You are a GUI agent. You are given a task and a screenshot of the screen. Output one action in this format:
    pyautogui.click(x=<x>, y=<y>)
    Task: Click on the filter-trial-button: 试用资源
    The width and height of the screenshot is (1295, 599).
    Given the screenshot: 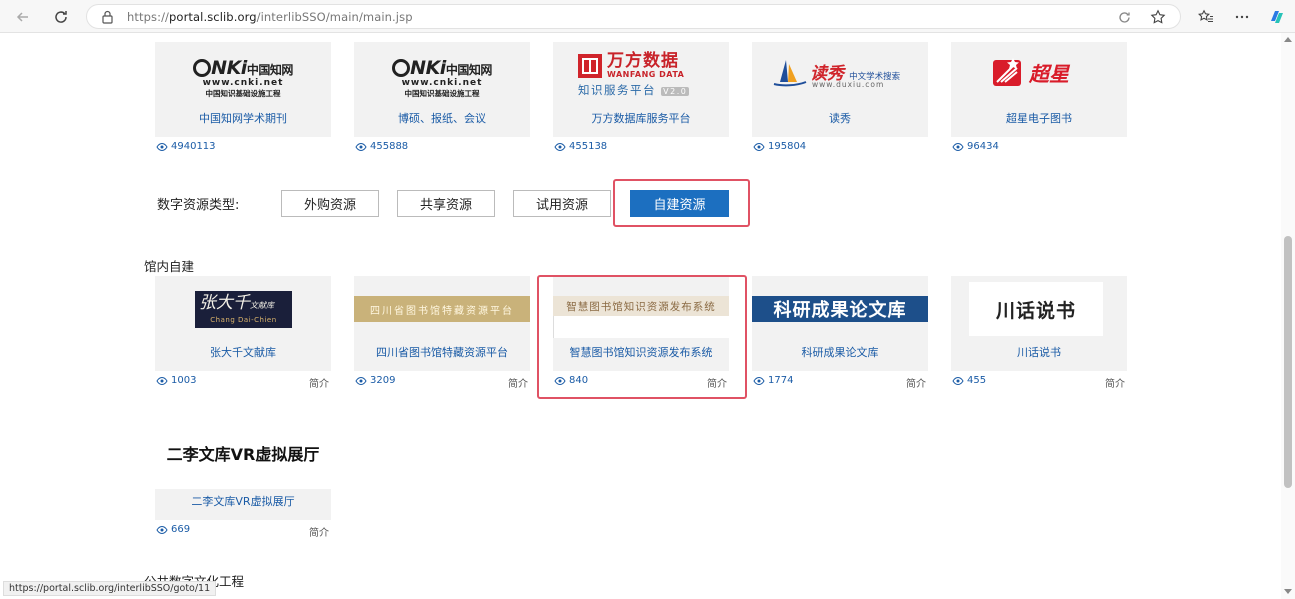 What is the action you would take?
    pyautogui.click(x=562, y=203)
    